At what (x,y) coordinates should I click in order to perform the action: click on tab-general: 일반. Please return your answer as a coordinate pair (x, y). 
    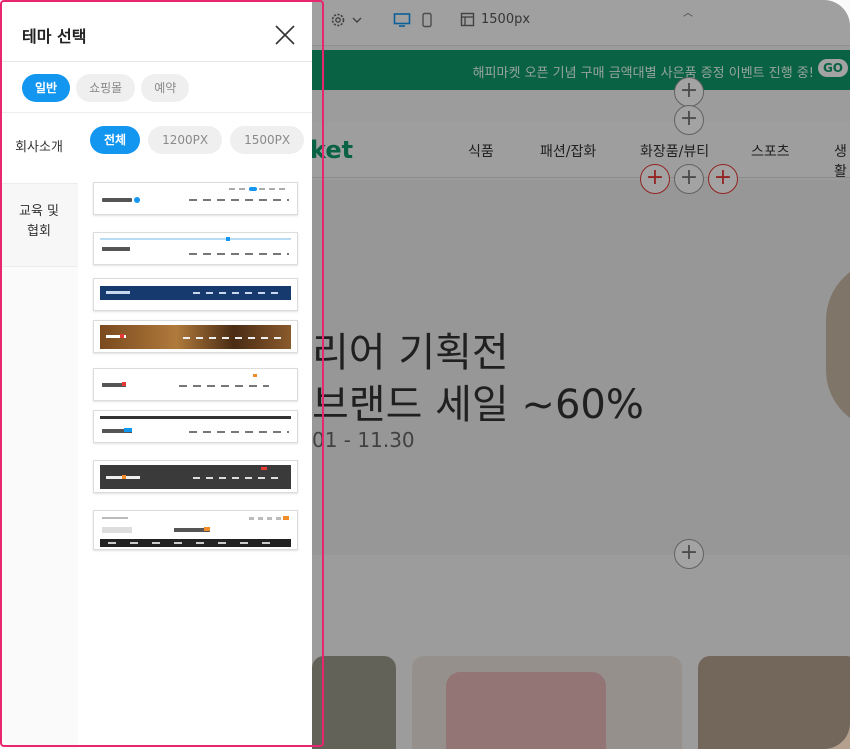
    Looking at the image, I should click on (46, 88).